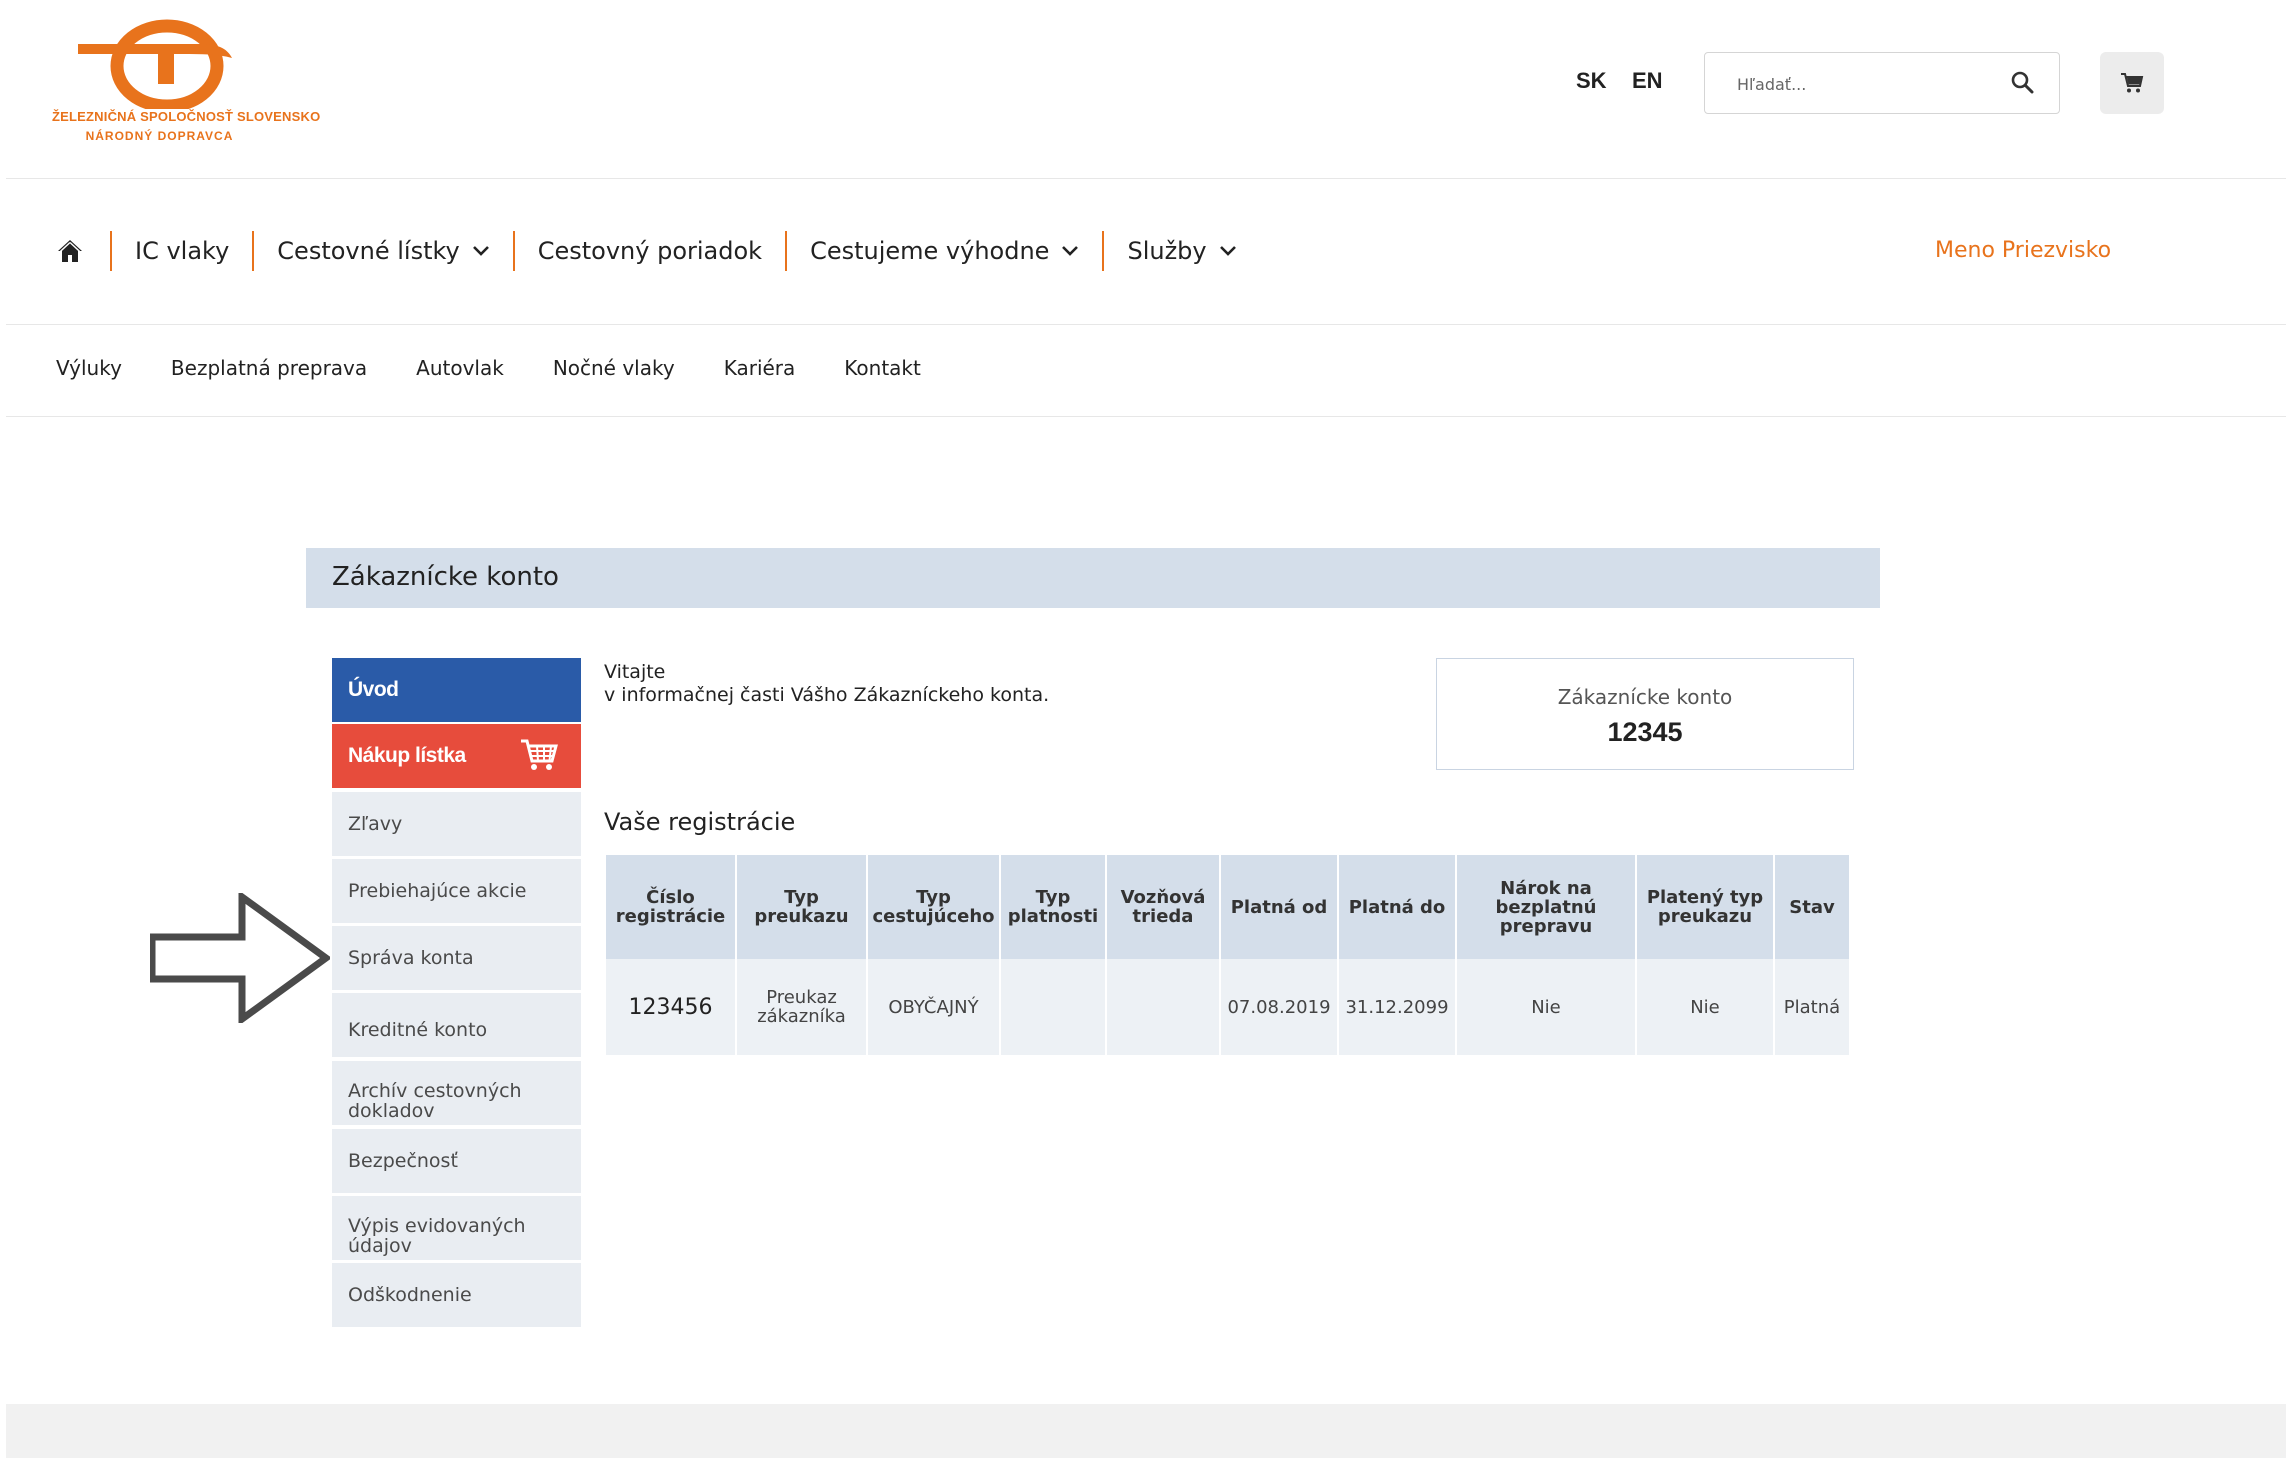 The height and width of the screenshot is (1458, 2292). Describe the element at coordinates (373, 689) in the screenshot. I see `menu-item-label: Úvod` at that location.